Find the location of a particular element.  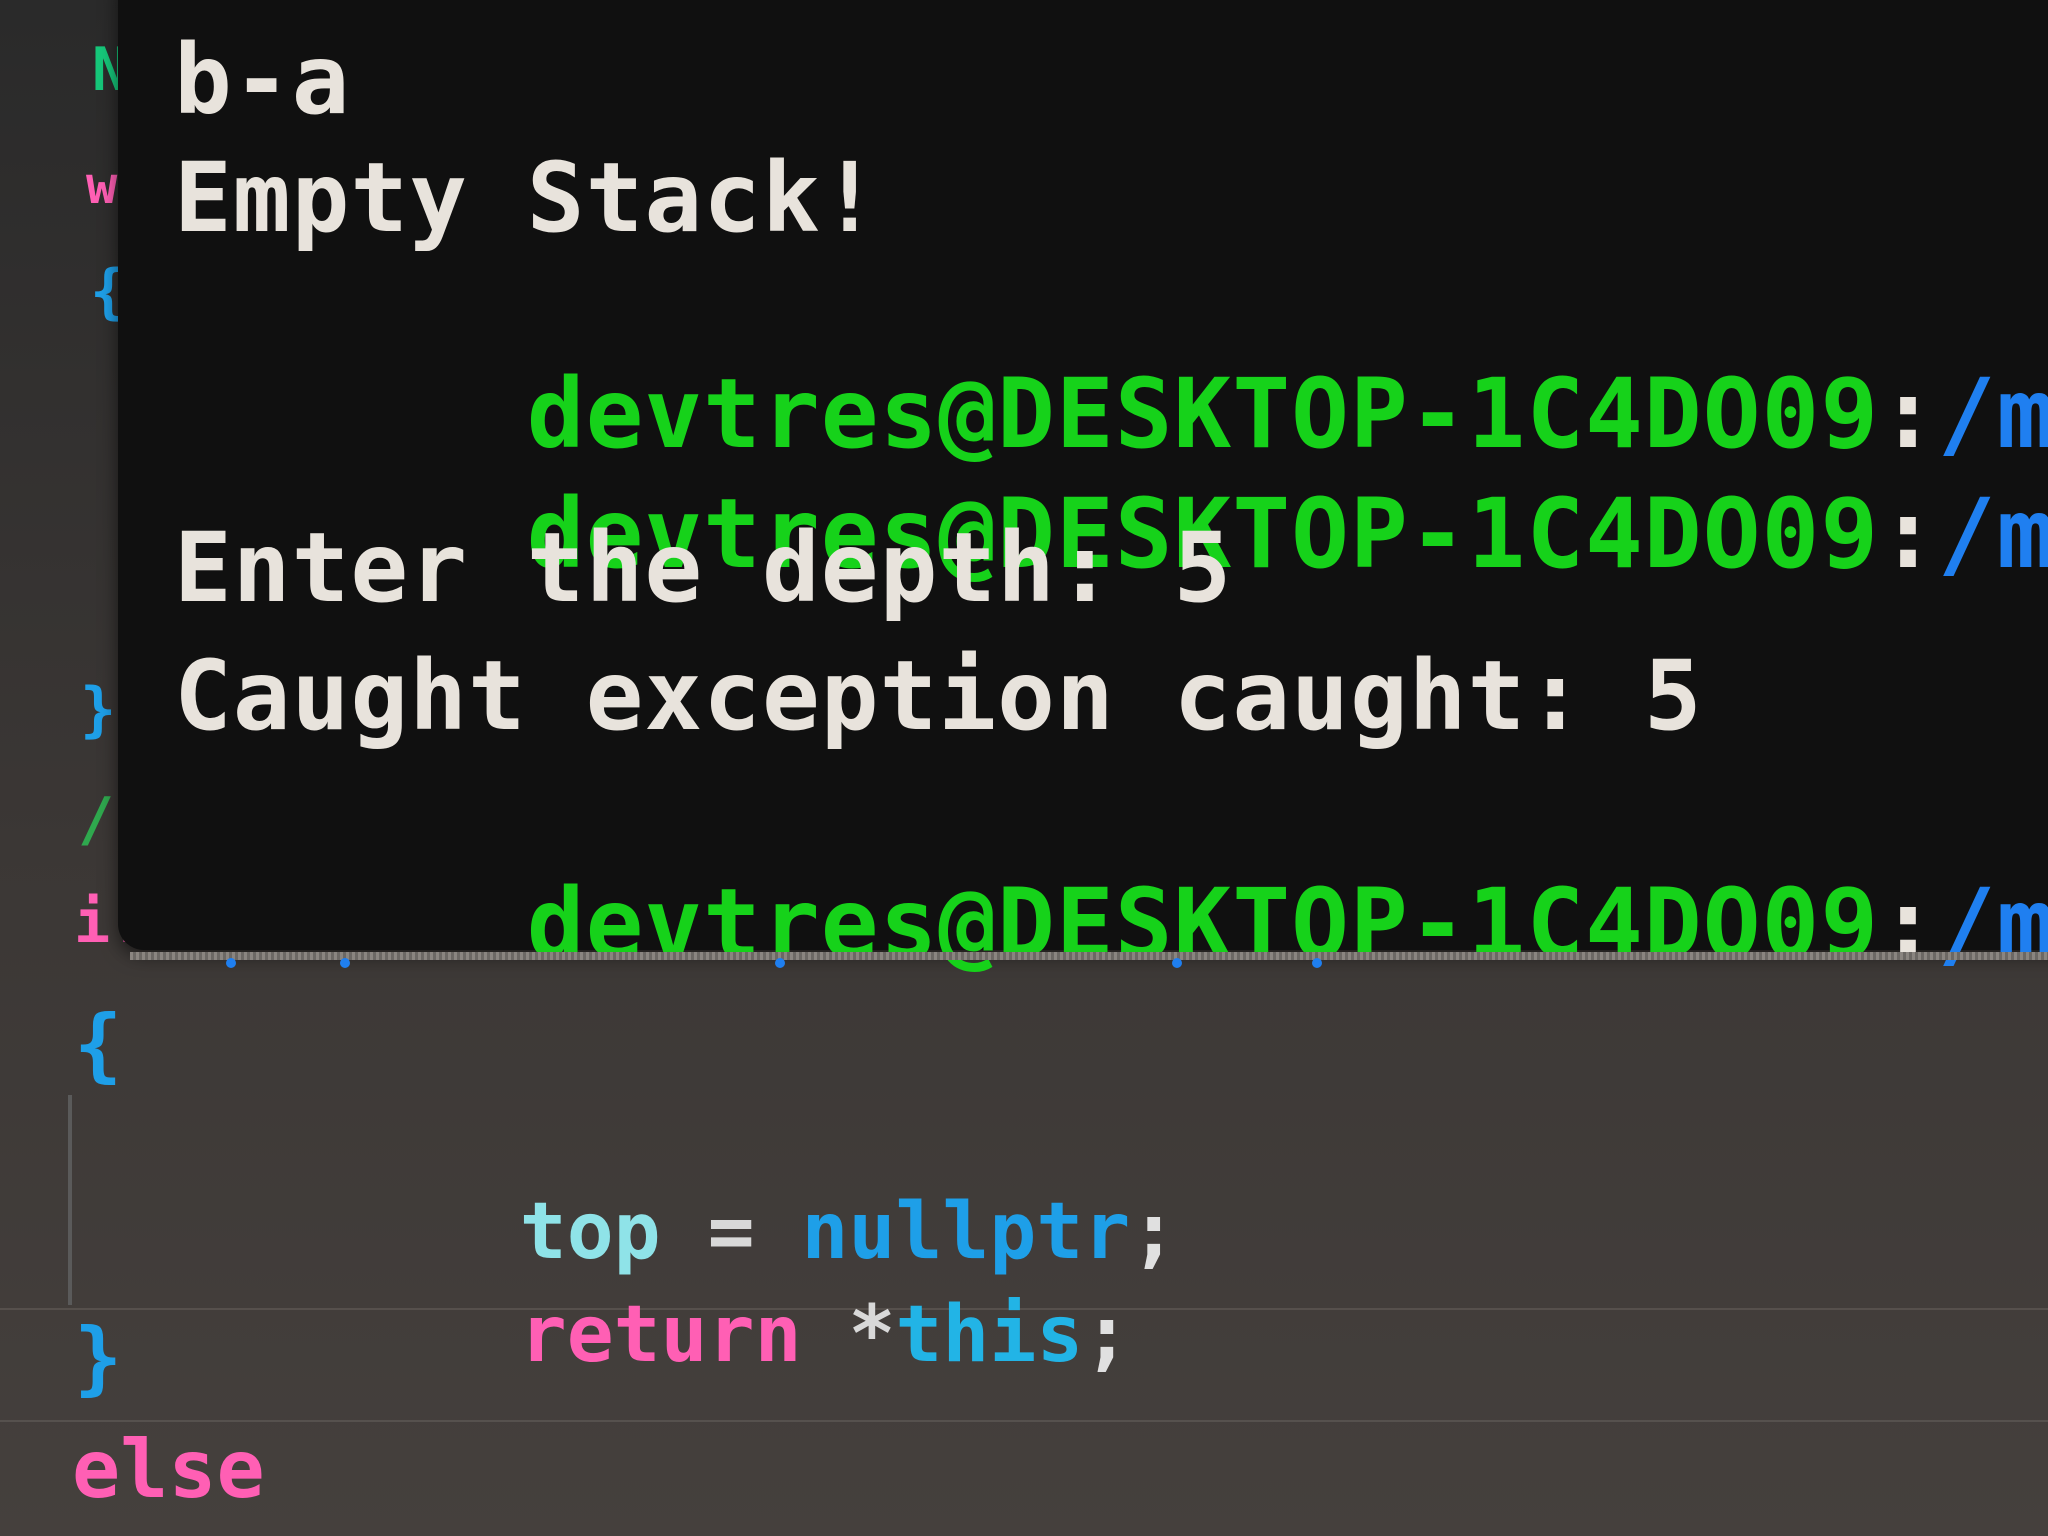

gutter-marker-w: w is located at coordinates (102, 186).